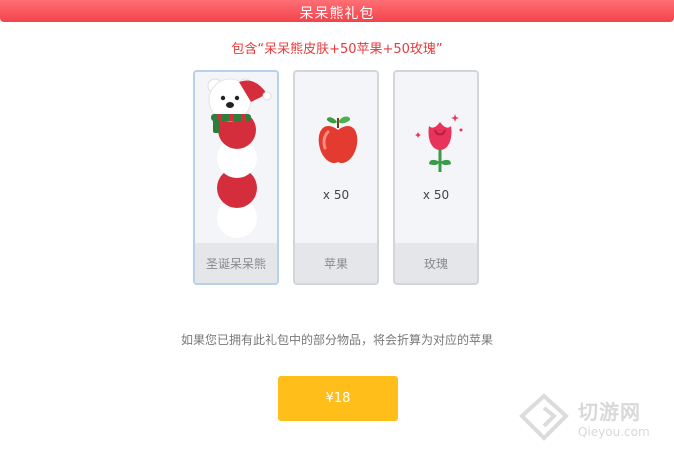 The width and height of the screenshot is (674, 449). Describe the element at coordinates (614, 432) in the screenshot. I see `watermark-url: Qieyou.com` at that location.